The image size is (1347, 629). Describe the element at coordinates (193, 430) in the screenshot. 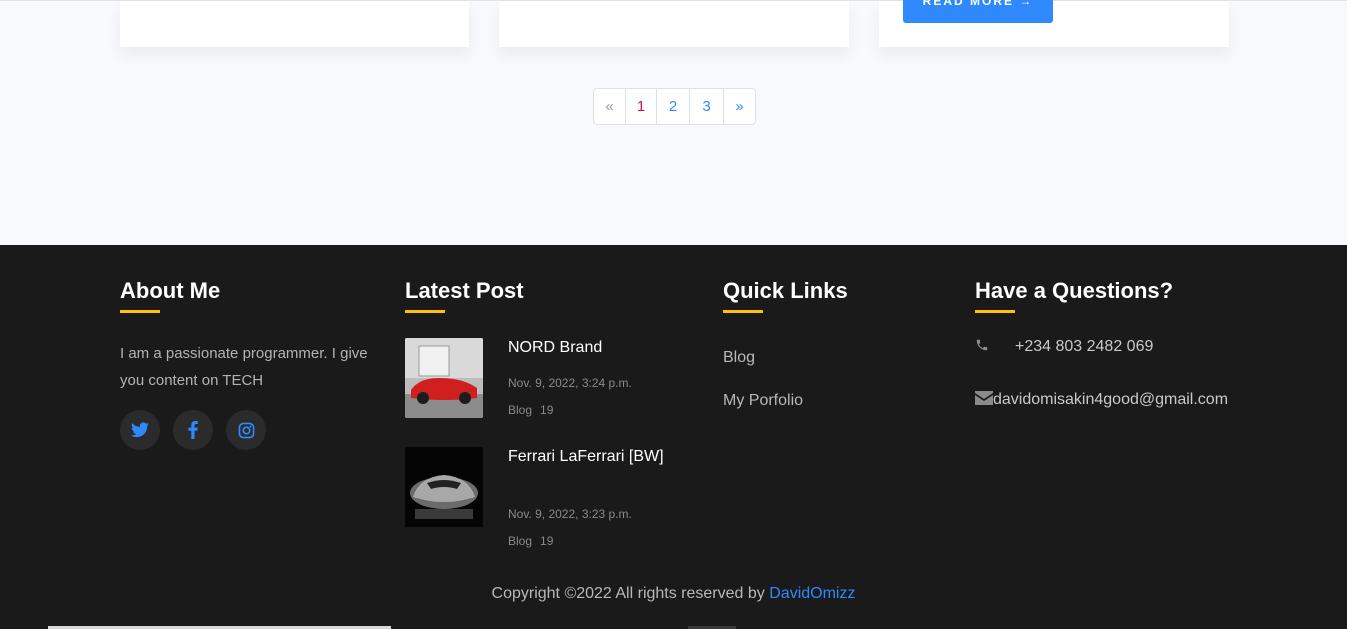

I see `facebook-icon` at that location.